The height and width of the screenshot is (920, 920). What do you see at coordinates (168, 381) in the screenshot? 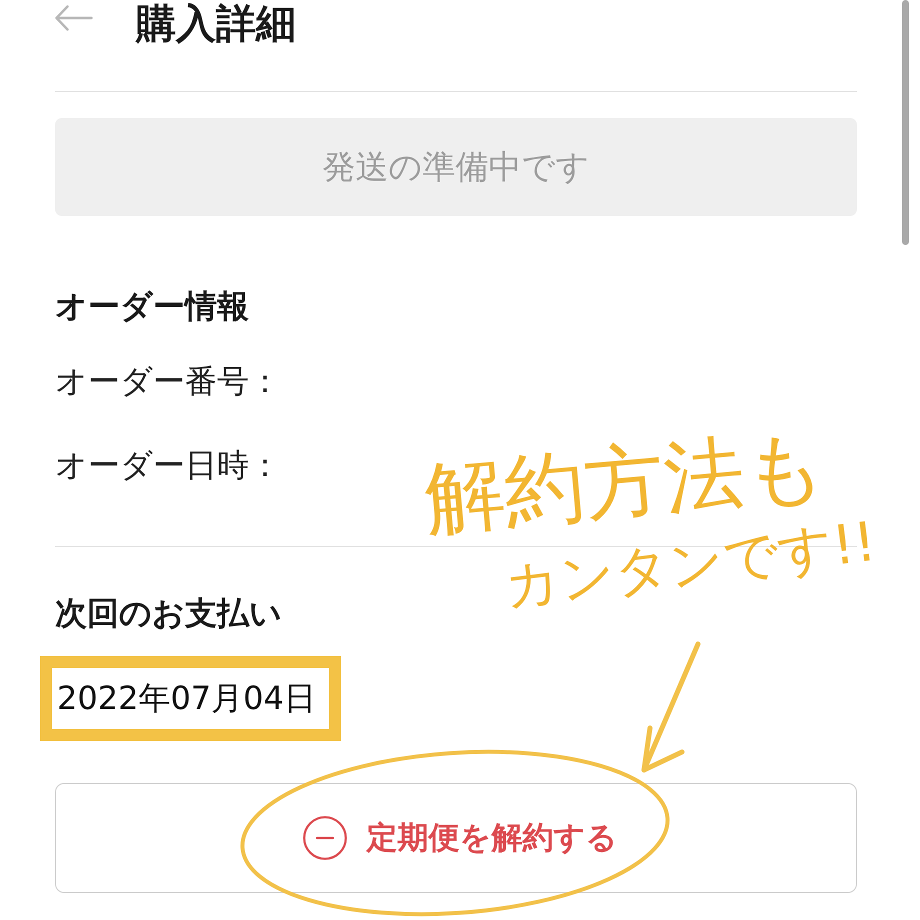
I see `field-label: オーダー番号：` at bounding box center [168, 381].